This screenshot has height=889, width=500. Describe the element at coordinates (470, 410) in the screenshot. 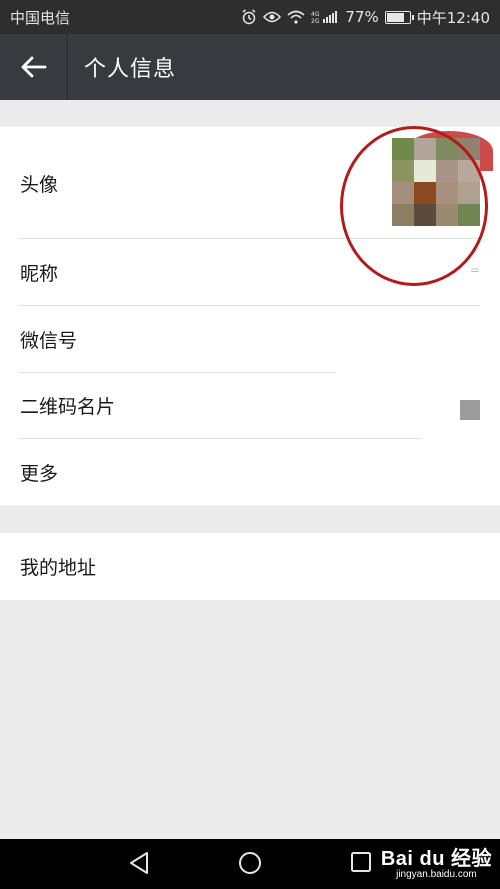

I see `qr-code-icon` at that location.